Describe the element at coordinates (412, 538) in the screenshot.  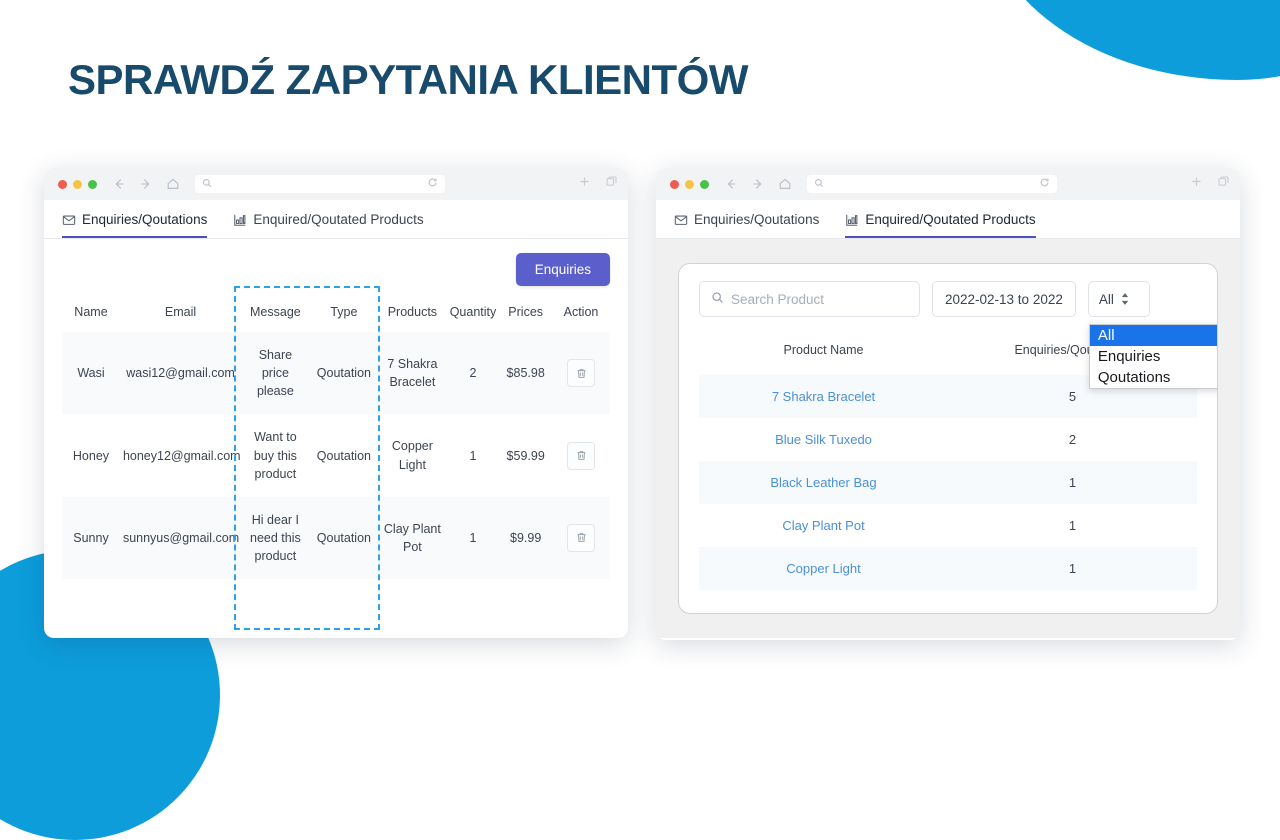
I see `cell-product: Clay Plant Pot` at that location.